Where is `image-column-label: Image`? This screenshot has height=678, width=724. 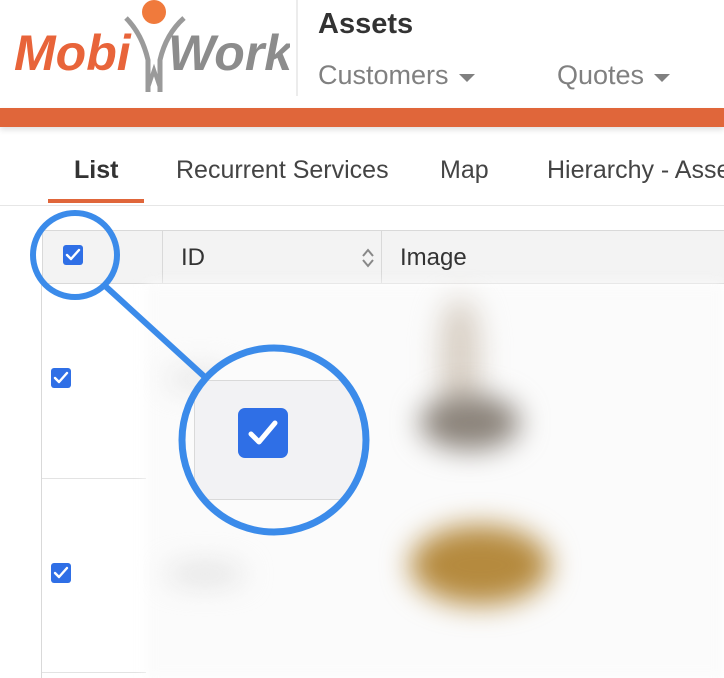 image-column-label: Image is located at coordinates (433, 257).